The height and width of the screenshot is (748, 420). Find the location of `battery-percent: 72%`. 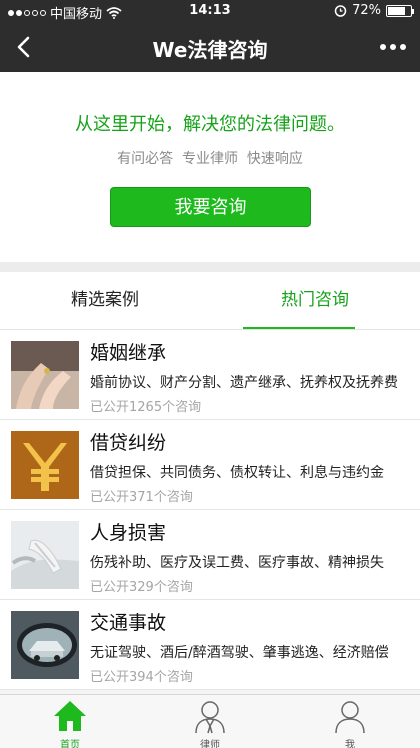

battery-percent: 72% is located at coordinates (366, 10).